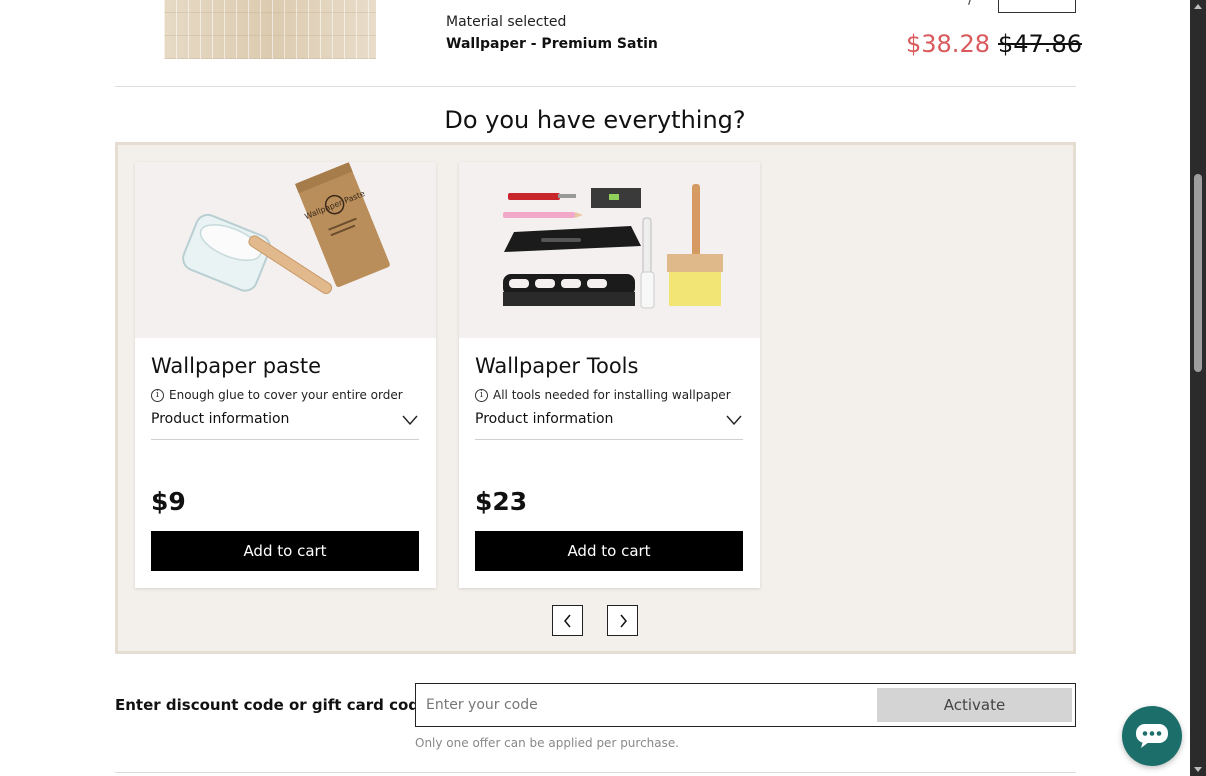  Describe the element at coordinates (948, 44) in the screenshot. I see `sale-price: $38.28` at that location.